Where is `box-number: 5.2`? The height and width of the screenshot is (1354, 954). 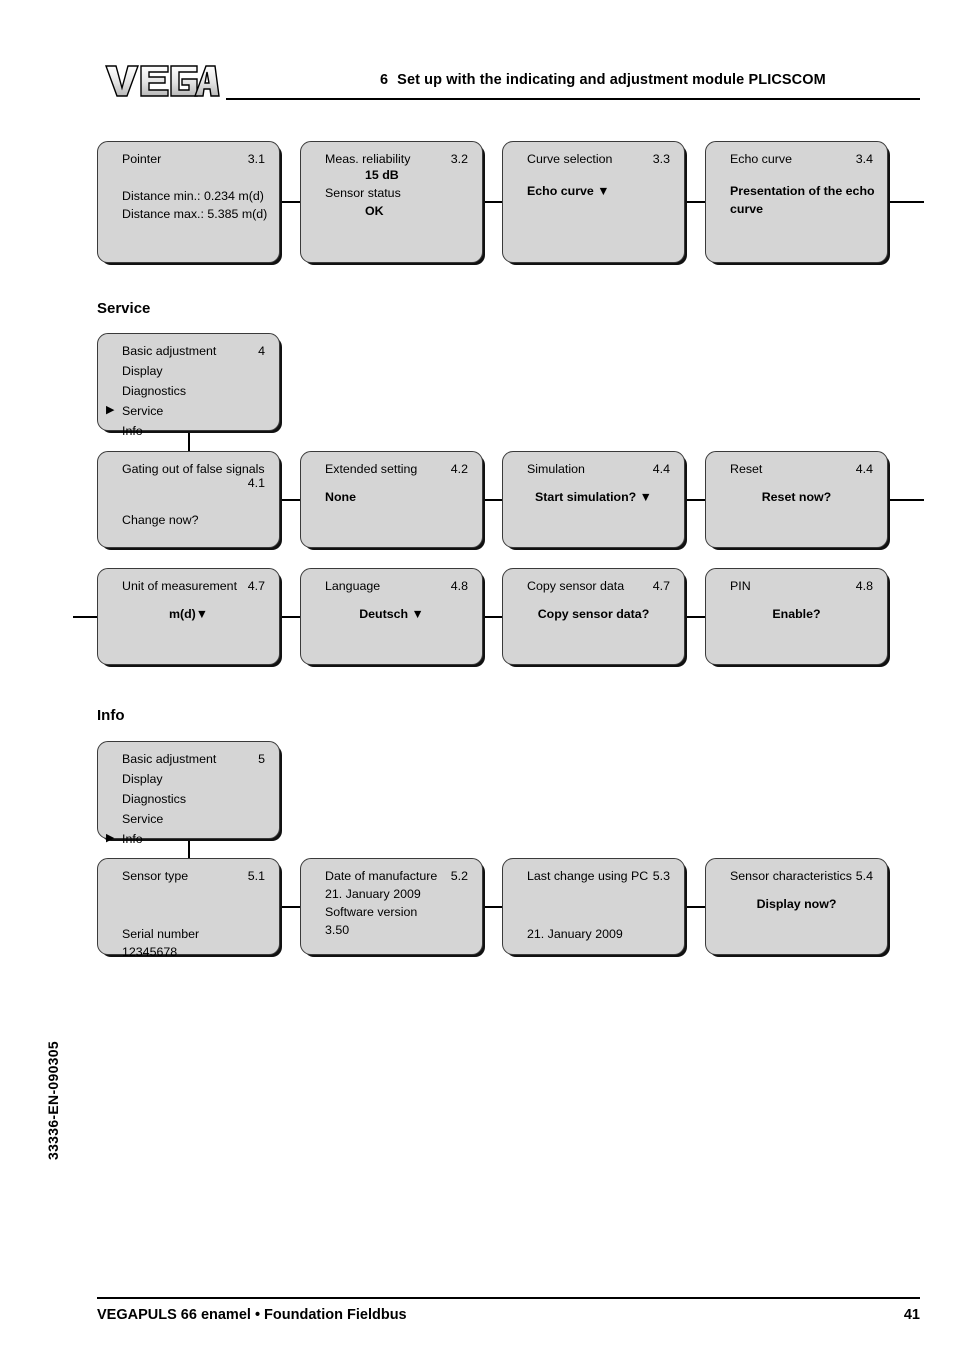 box-number: 5.2 is located at coordinates (459, 876).